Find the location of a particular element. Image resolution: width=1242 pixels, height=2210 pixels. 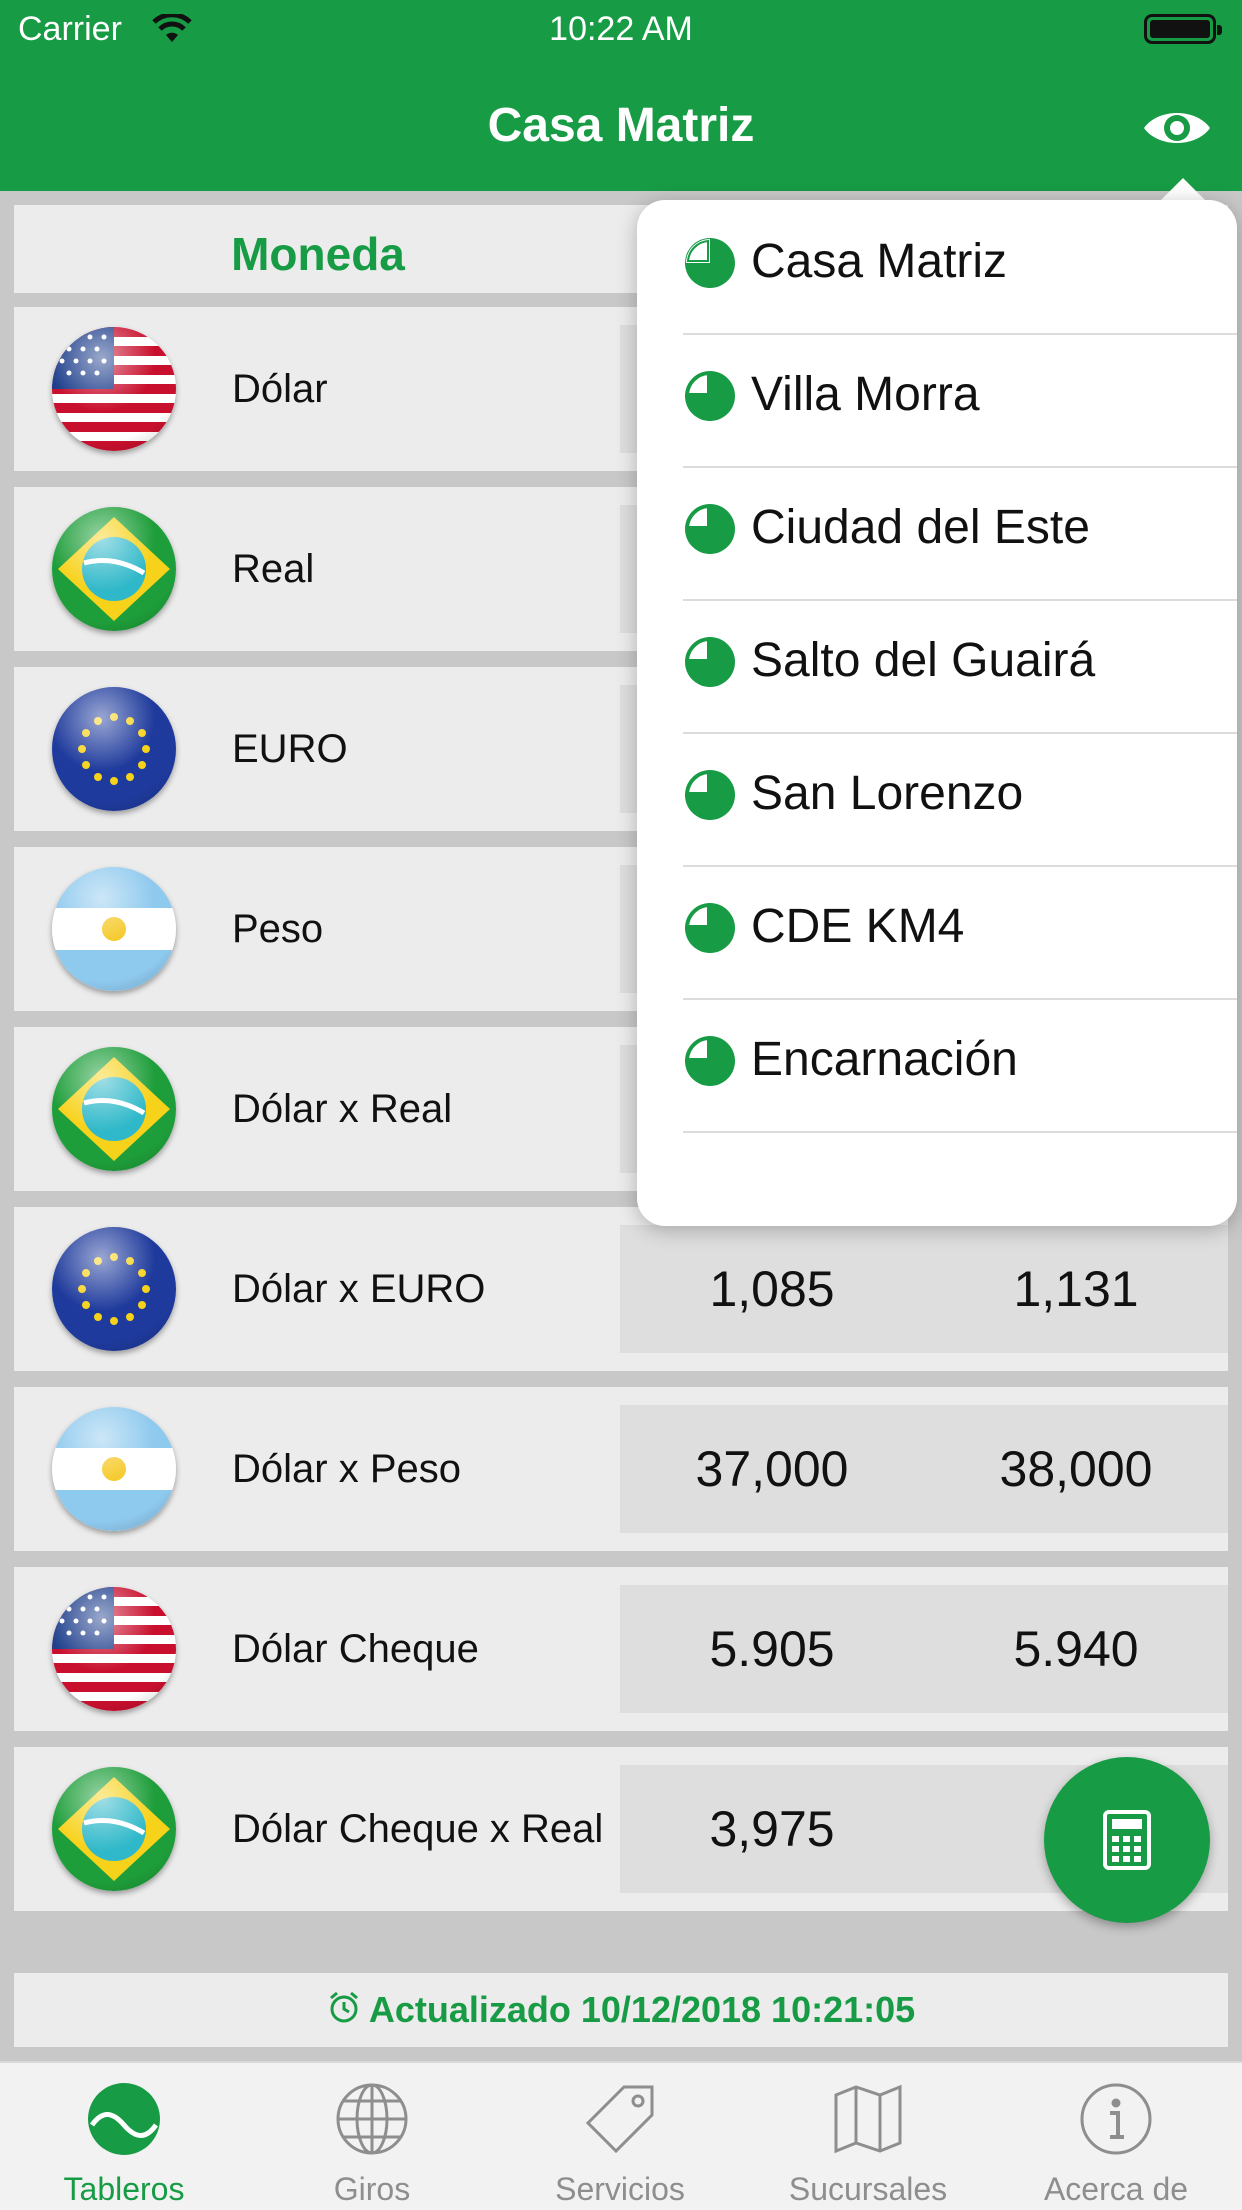

buy-value: 37,000 is located at coordinates (772, 1469).